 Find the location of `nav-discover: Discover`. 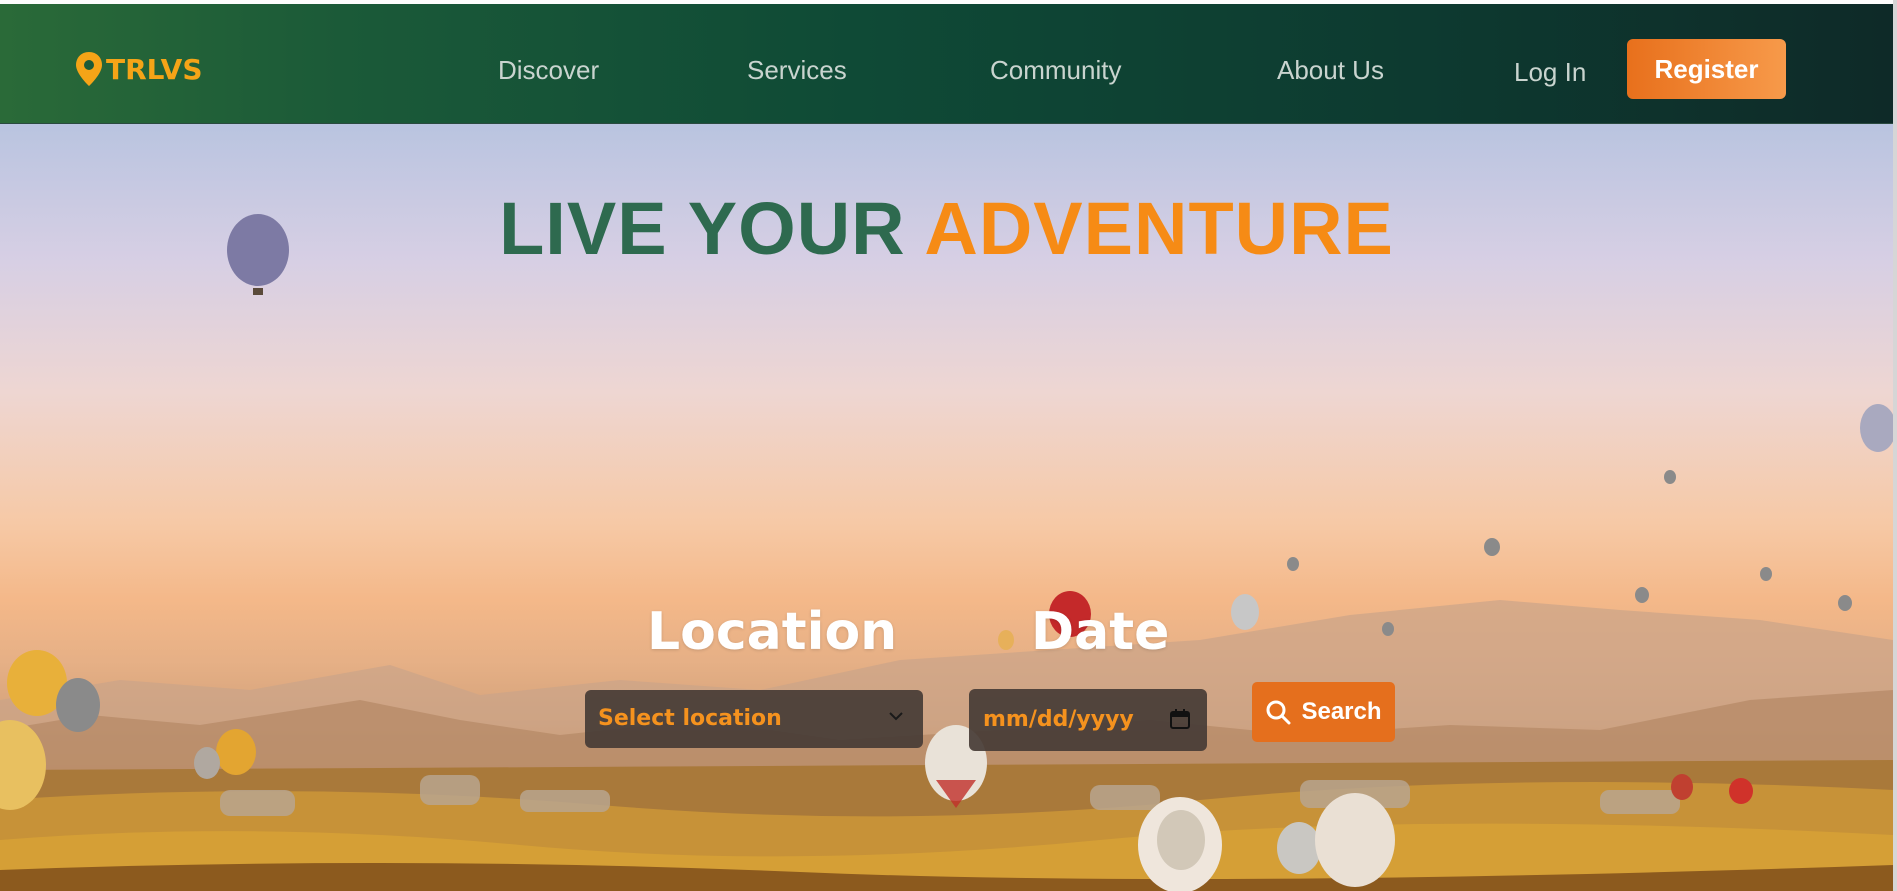

nav-discover: Discover is located at coordinates (548, 70).